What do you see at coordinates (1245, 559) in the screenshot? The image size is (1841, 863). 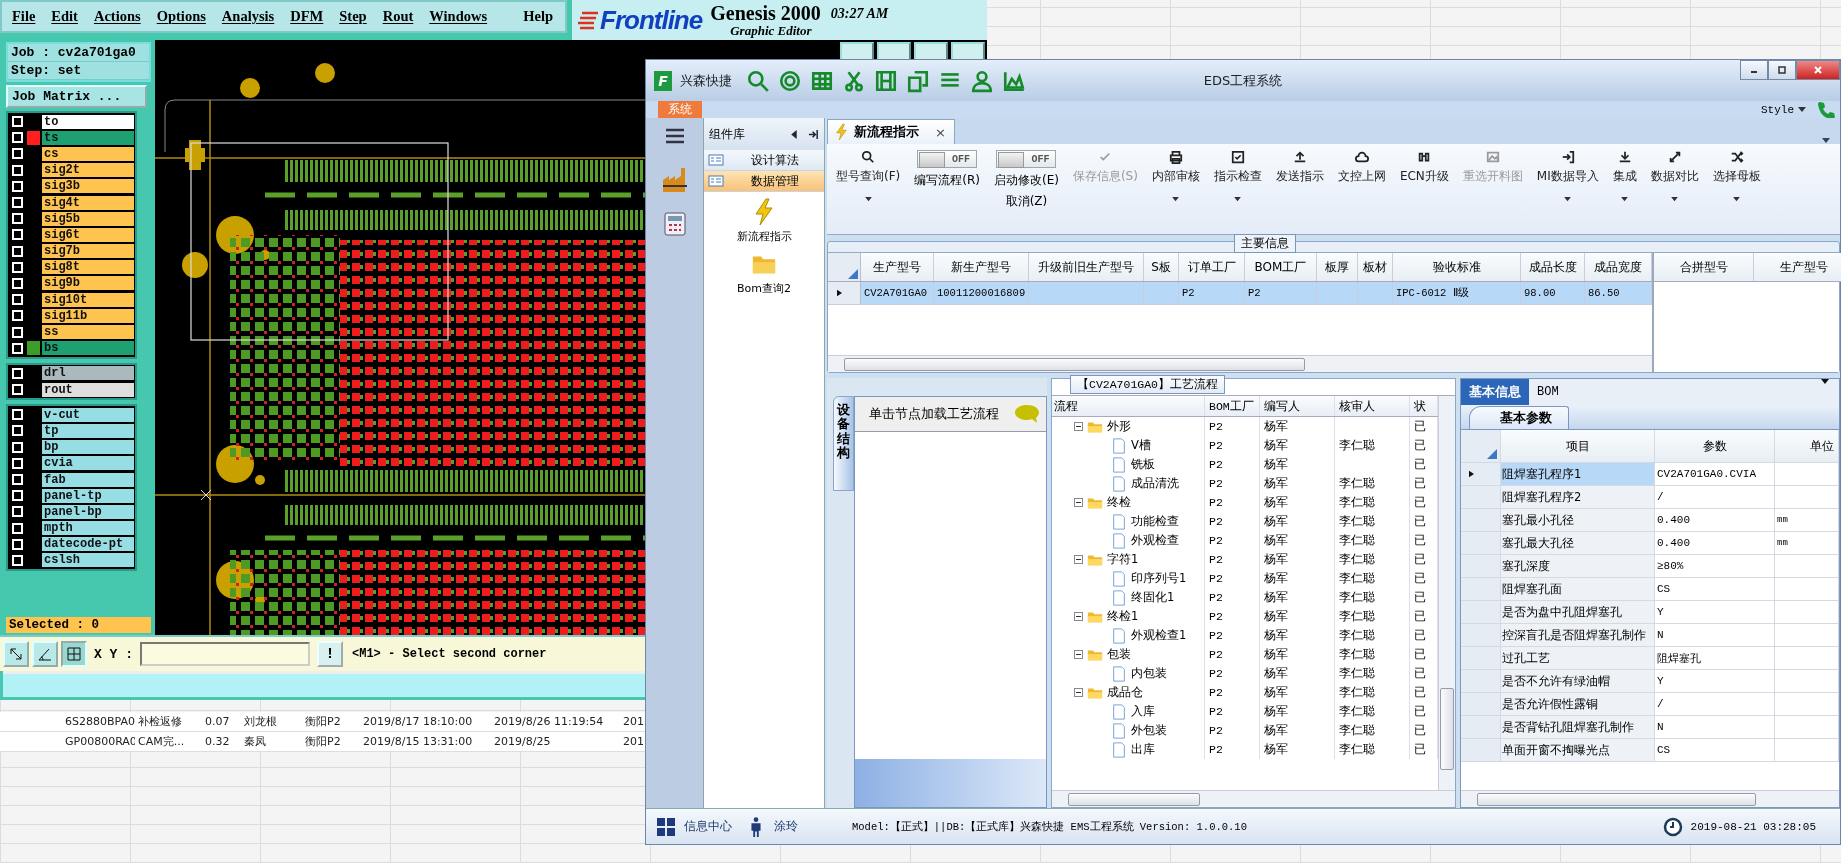 I see `tree-row: 字符1 P2 杨军 李仁聪 已` at bounding box center [1245, 559].